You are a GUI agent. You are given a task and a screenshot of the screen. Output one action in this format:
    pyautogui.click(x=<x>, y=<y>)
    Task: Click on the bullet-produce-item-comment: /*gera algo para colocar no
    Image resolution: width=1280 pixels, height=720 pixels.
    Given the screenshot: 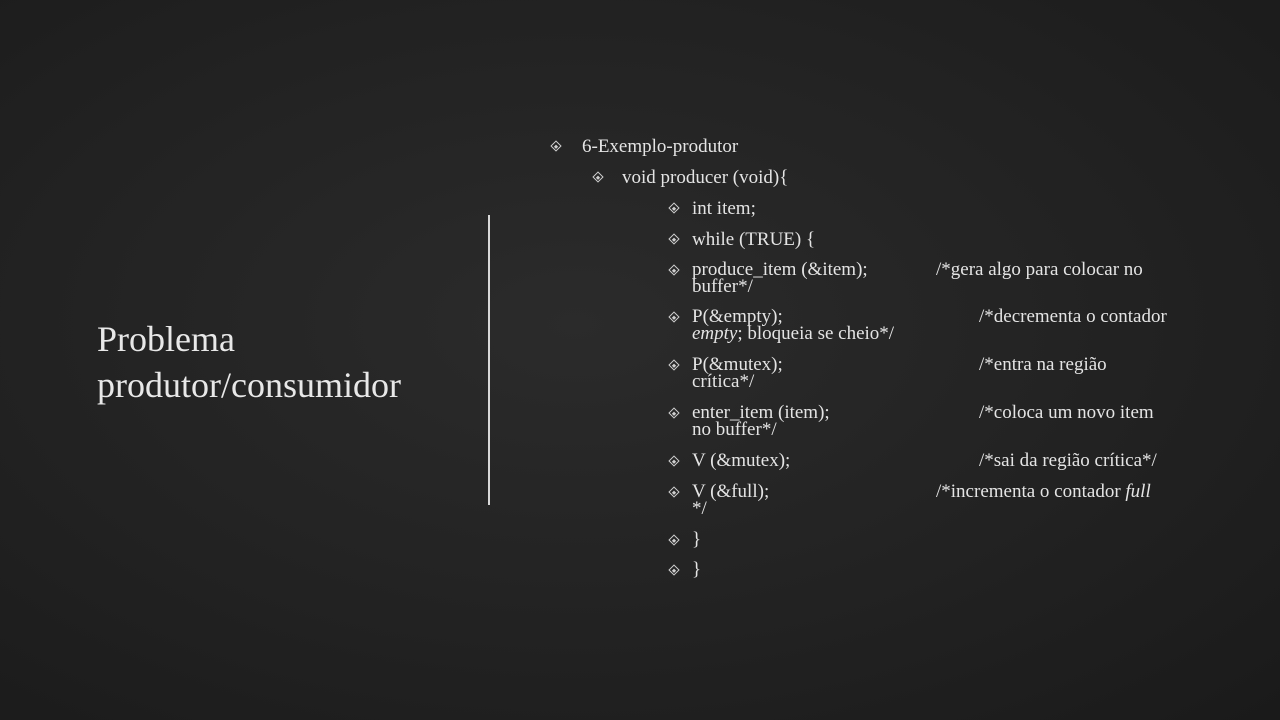 What is the action you would take?
    pyautogui.click(x=1039, y=269)
    